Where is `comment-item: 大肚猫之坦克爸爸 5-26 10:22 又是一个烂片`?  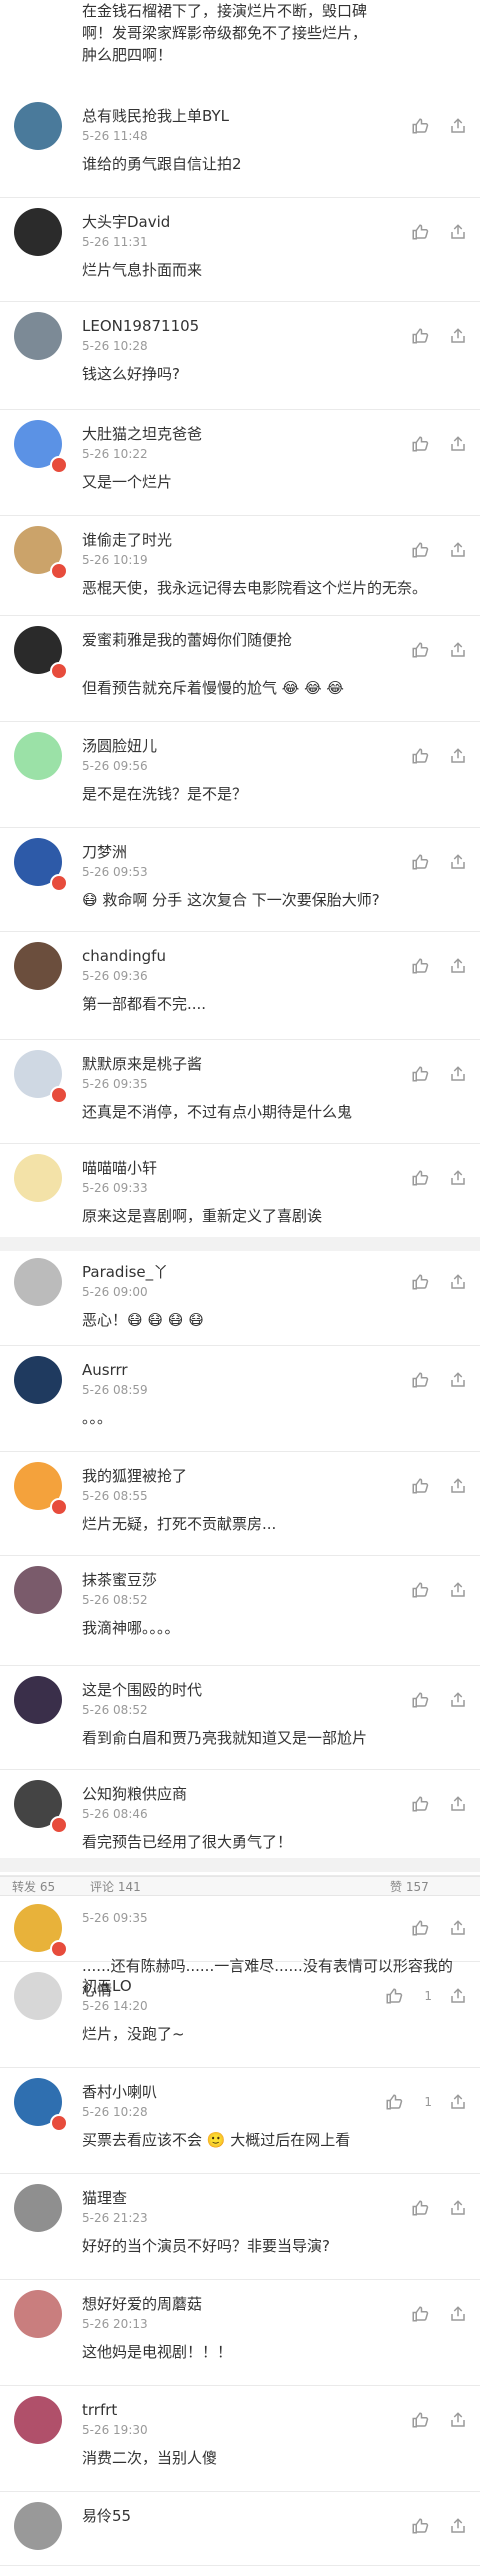 comment-item: 大肚猫之坦克爸爸 5-26 10:22 又是一个烂片 is located at coordinates (240, 463).